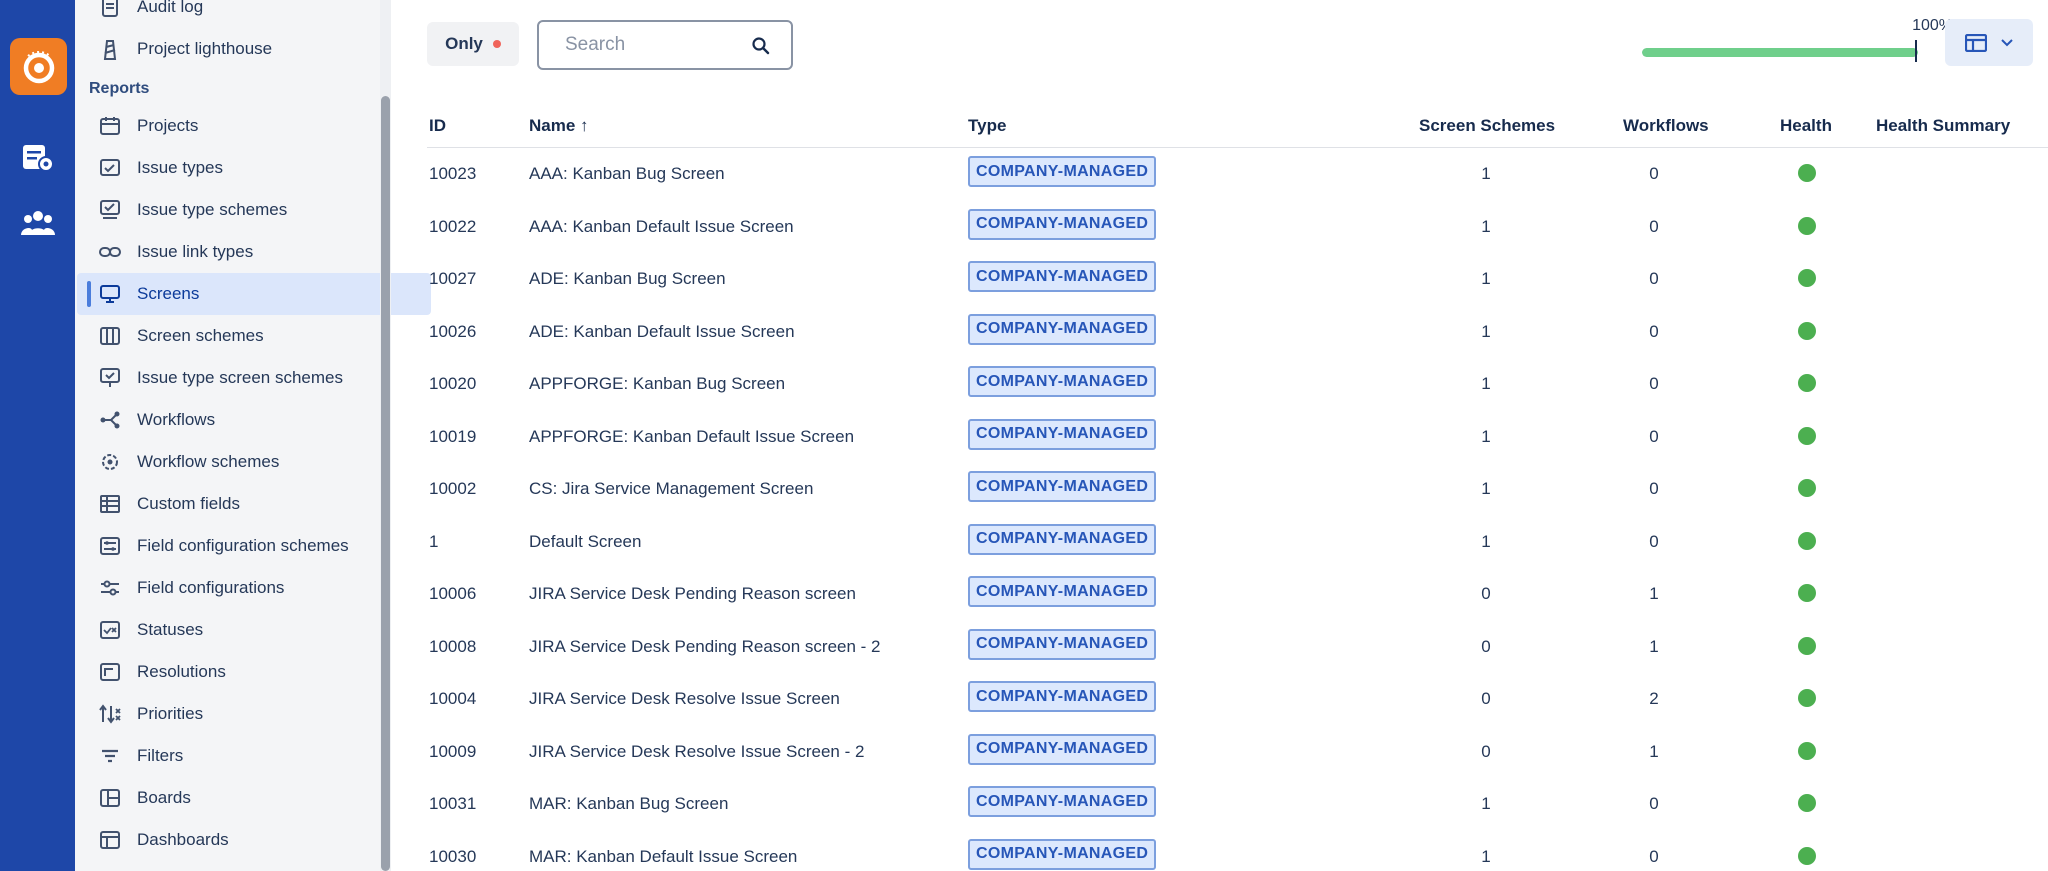 This screenshot has height=871, width=2048. Describe the element at coordinates (453, 331) in the screenshot. I see `cell-id: 10026` at that location.